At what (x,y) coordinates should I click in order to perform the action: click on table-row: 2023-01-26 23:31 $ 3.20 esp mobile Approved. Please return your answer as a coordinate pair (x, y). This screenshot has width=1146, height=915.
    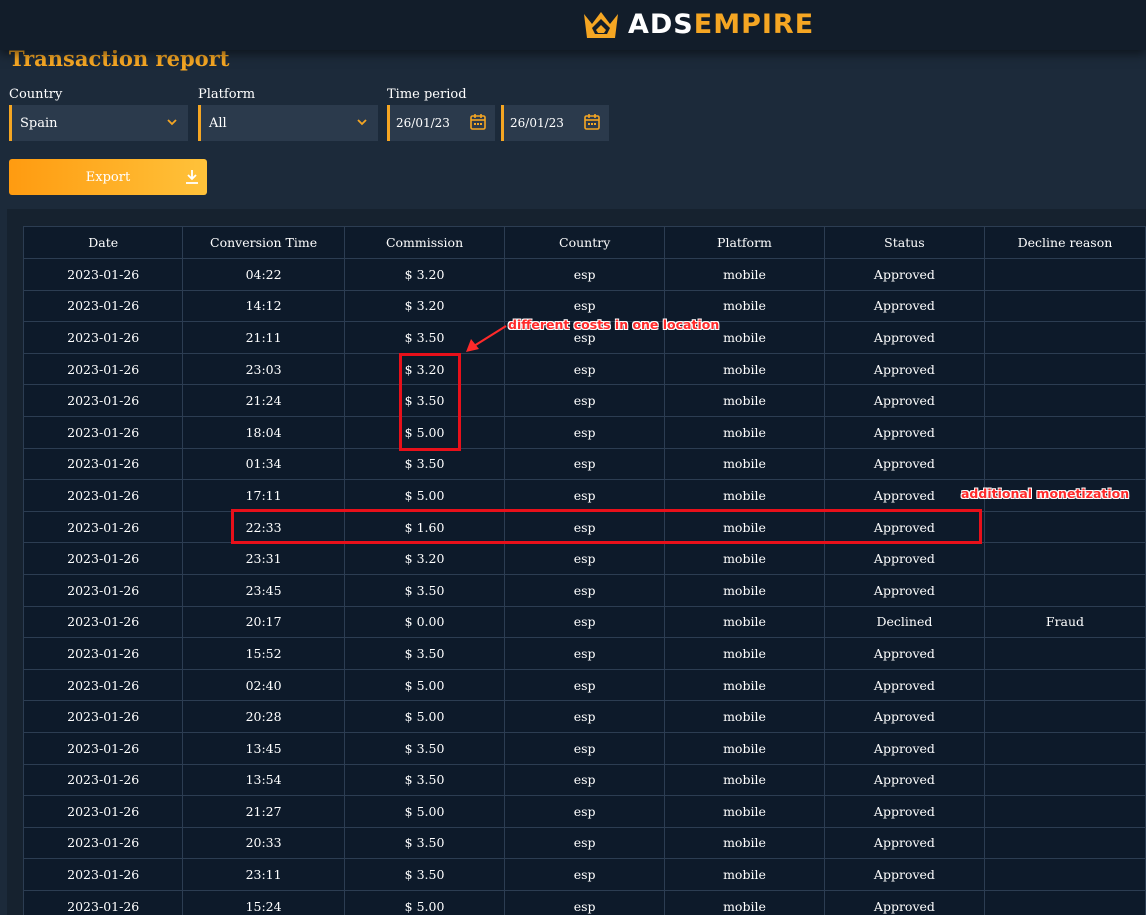
    Looking at the image, I should click on (584, 558).